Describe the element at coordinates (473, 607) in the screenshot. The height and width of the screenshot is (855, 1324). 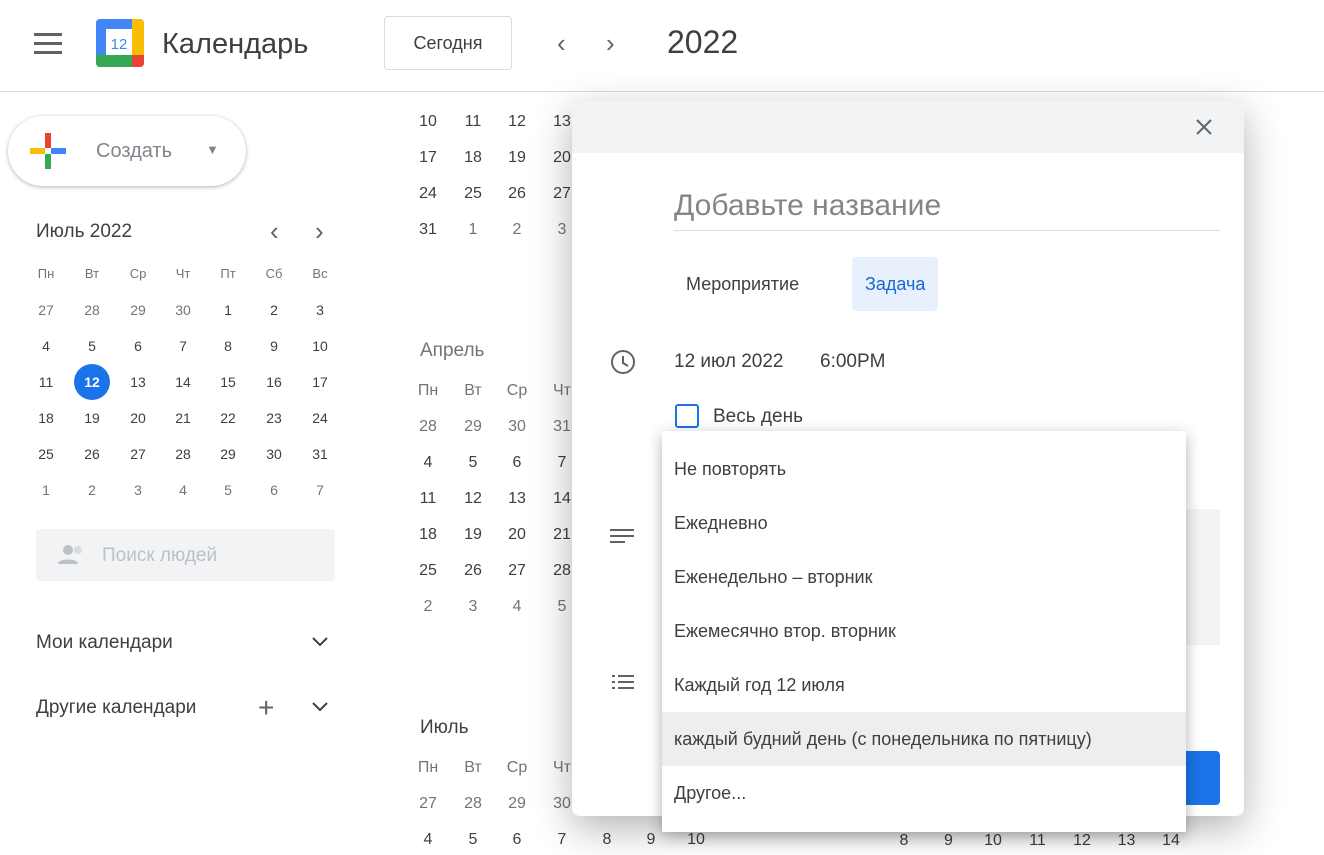
I see `year-day: 3` at that location.